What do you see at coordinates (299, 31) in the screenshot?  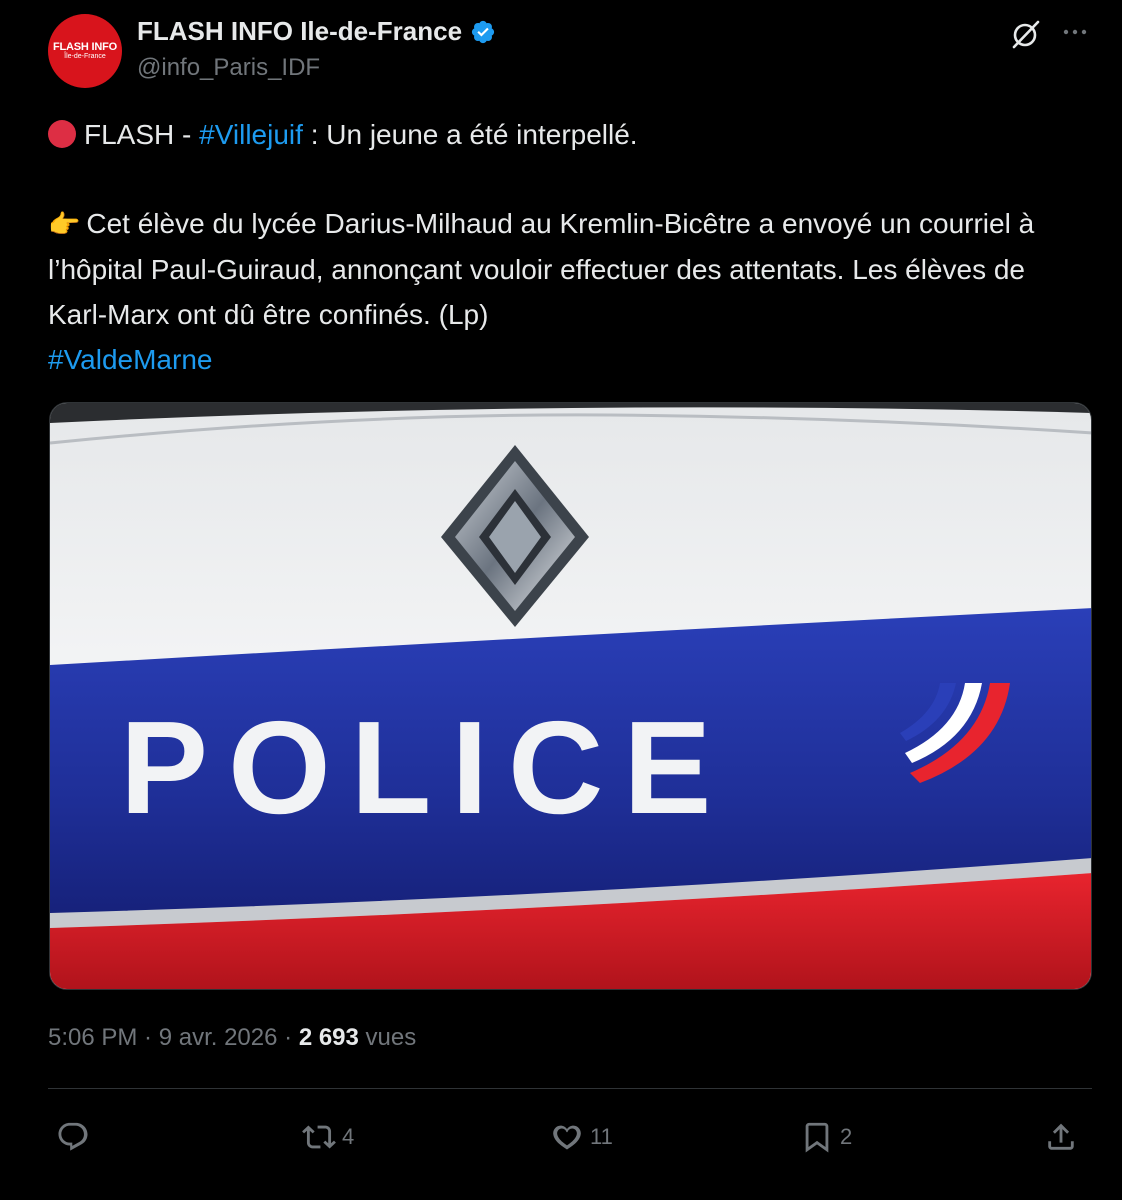 I see `display-name: FLASH INFO Ile-de-France` at bounding box center [299, 31].